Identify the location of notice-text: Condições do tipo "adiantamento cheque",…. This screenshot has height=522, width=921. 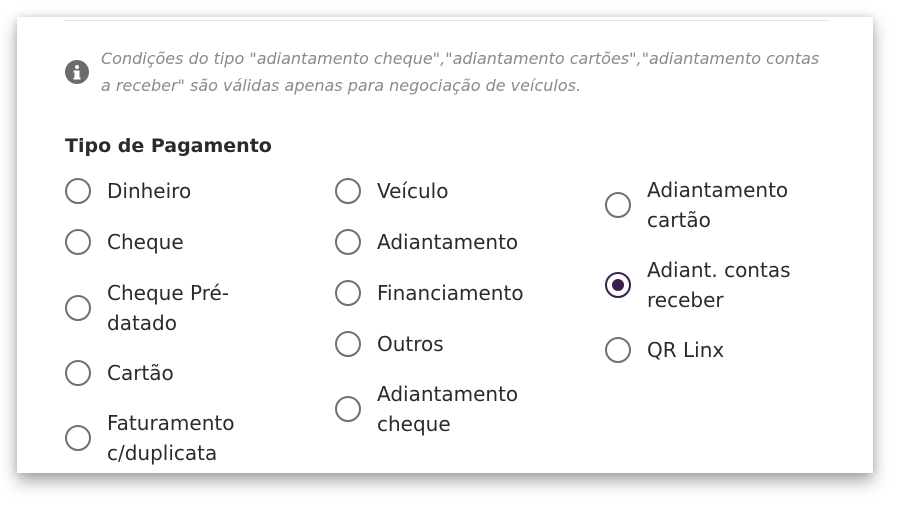
(460, 72).